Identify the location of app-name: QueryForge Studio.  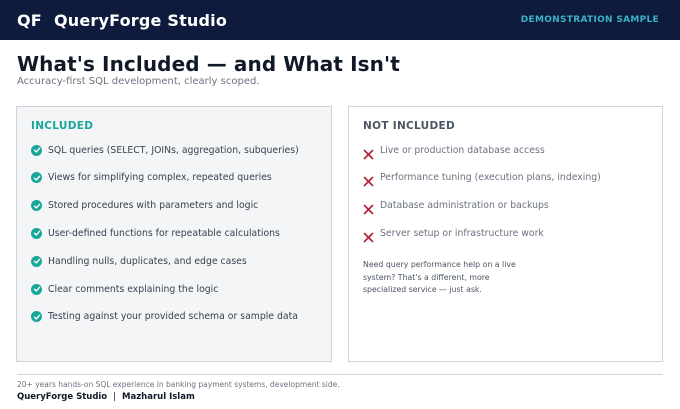
(140, 20).